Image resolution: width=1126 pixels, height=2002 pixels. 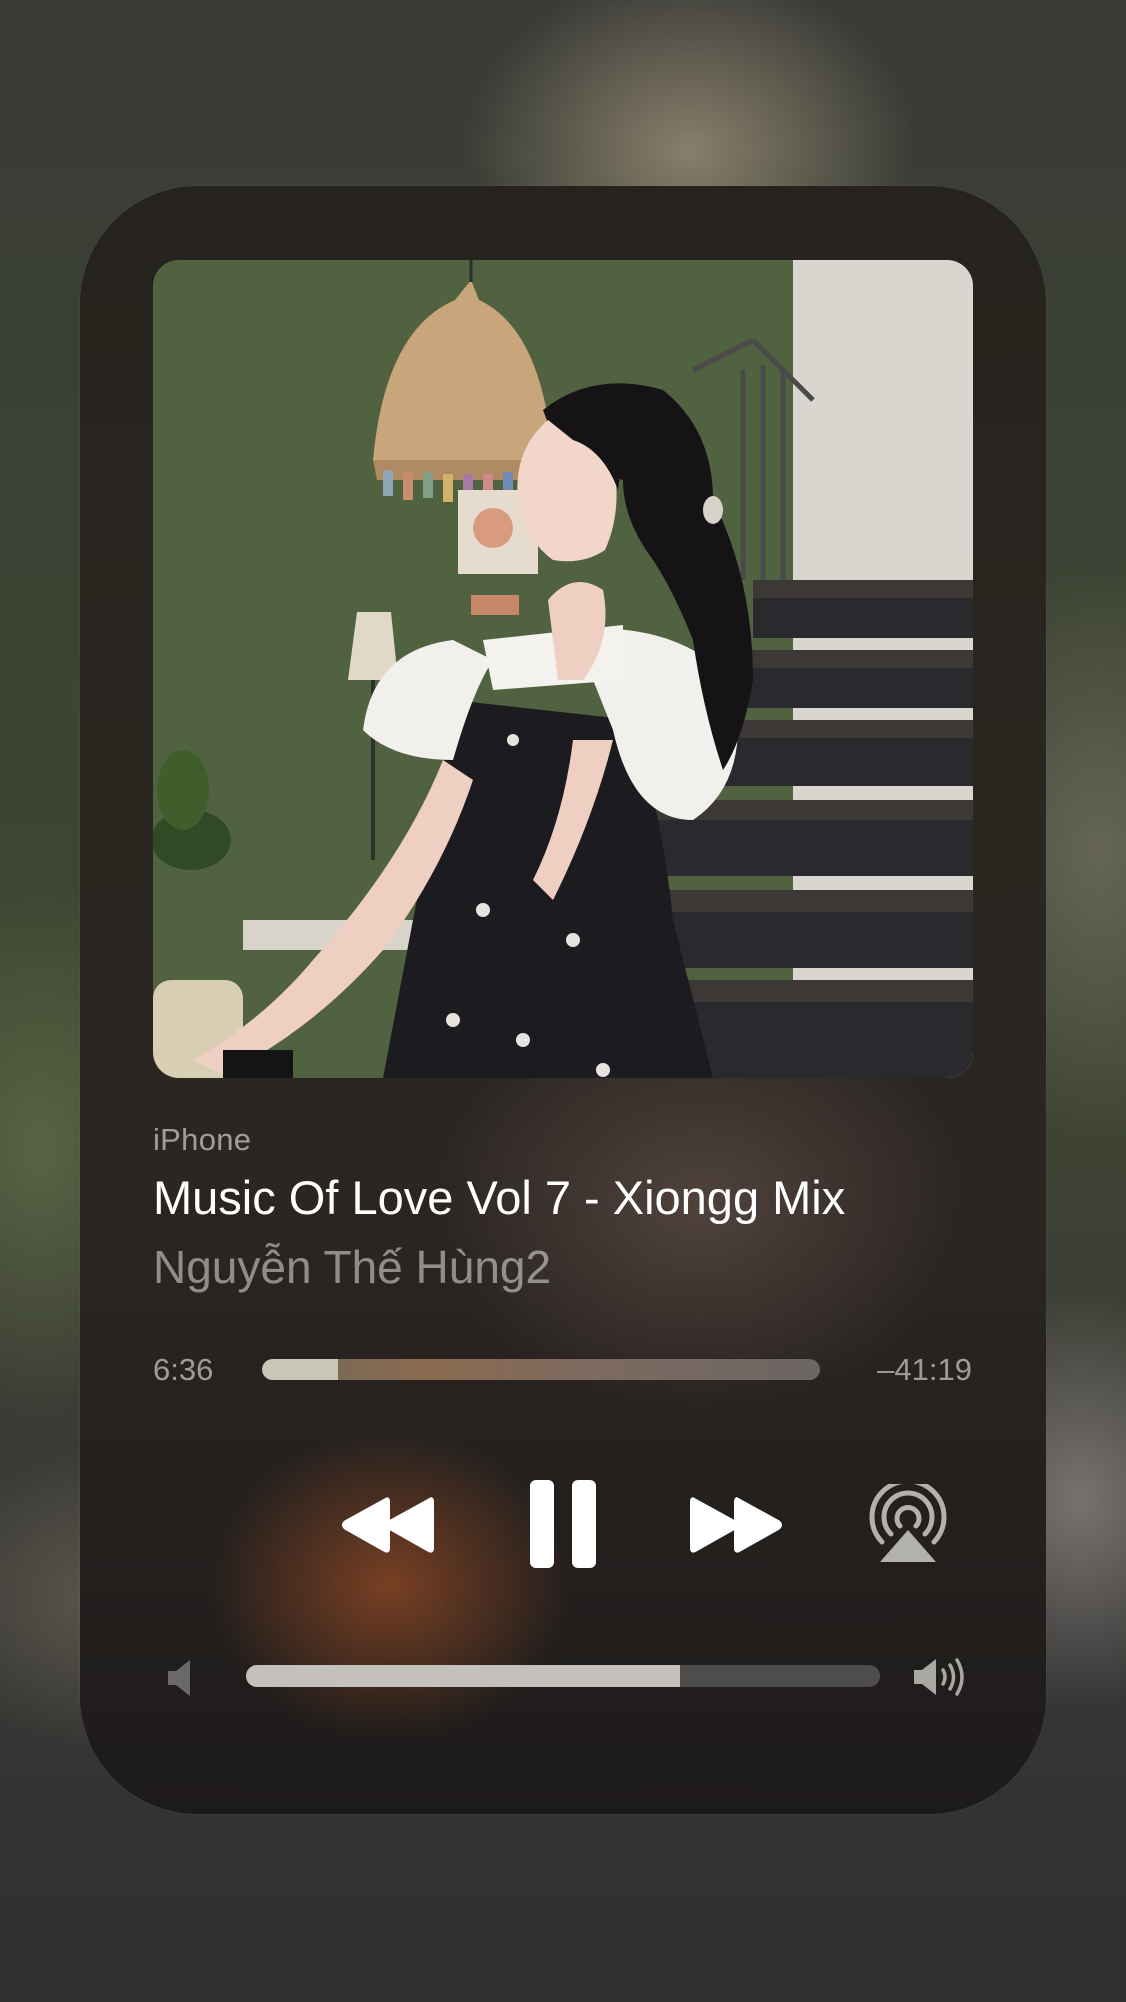 I want to click on fast-forward-icon, so click(x=736, y=1525).